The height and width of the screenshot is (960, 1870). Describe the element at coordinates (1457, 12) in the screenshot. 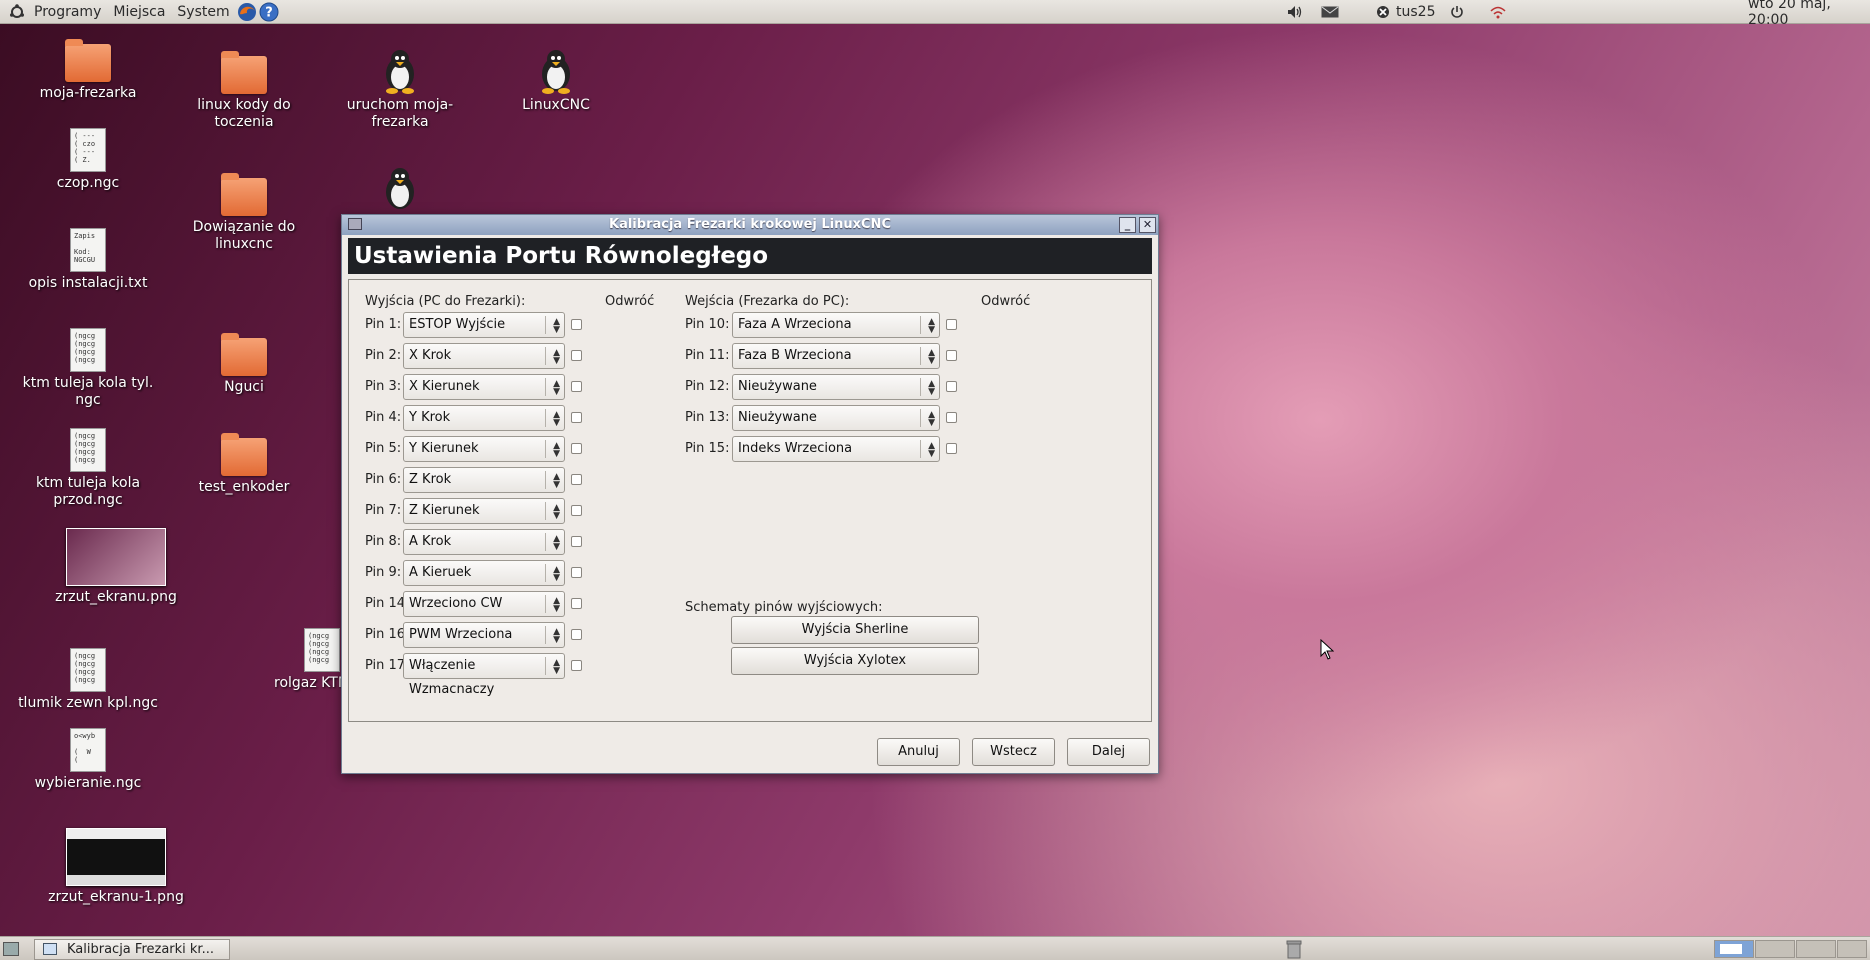

I see `power-icon` at that location.